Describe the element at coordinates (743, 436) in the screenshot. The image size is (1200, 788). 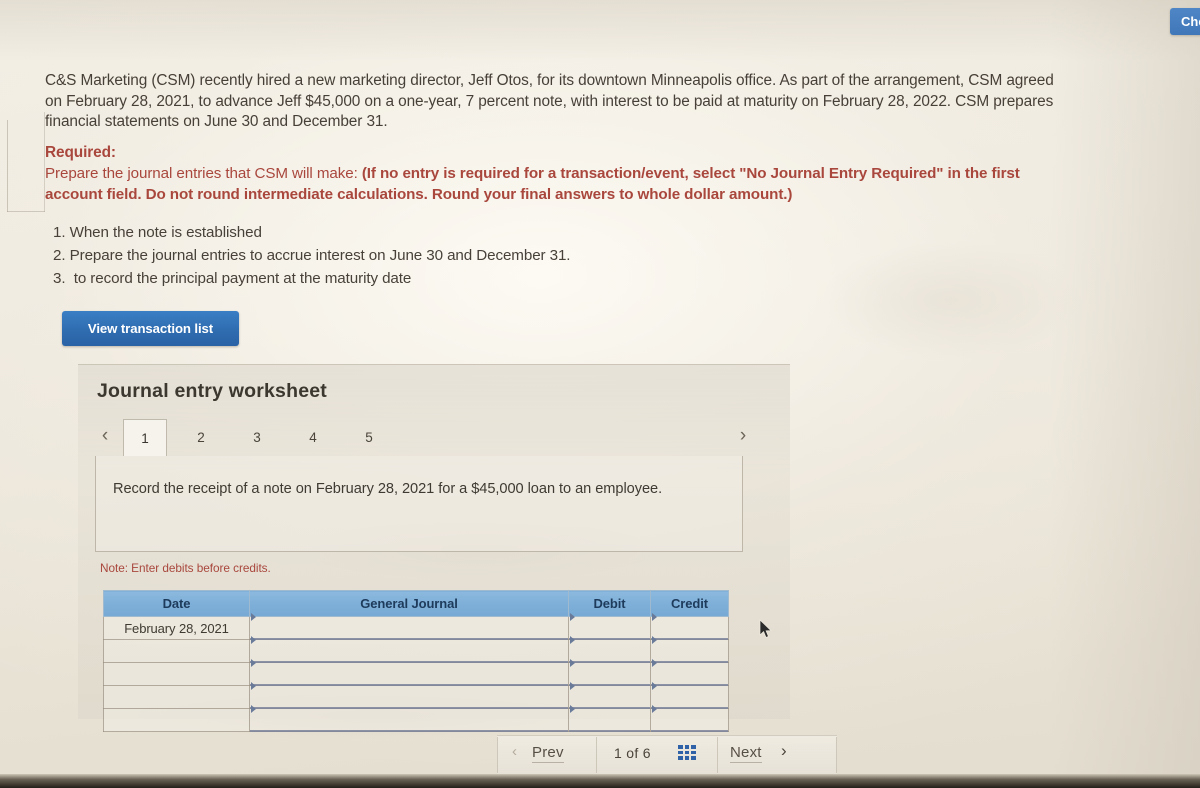
I see `tab-next-arrow-icon: ›` at that location.